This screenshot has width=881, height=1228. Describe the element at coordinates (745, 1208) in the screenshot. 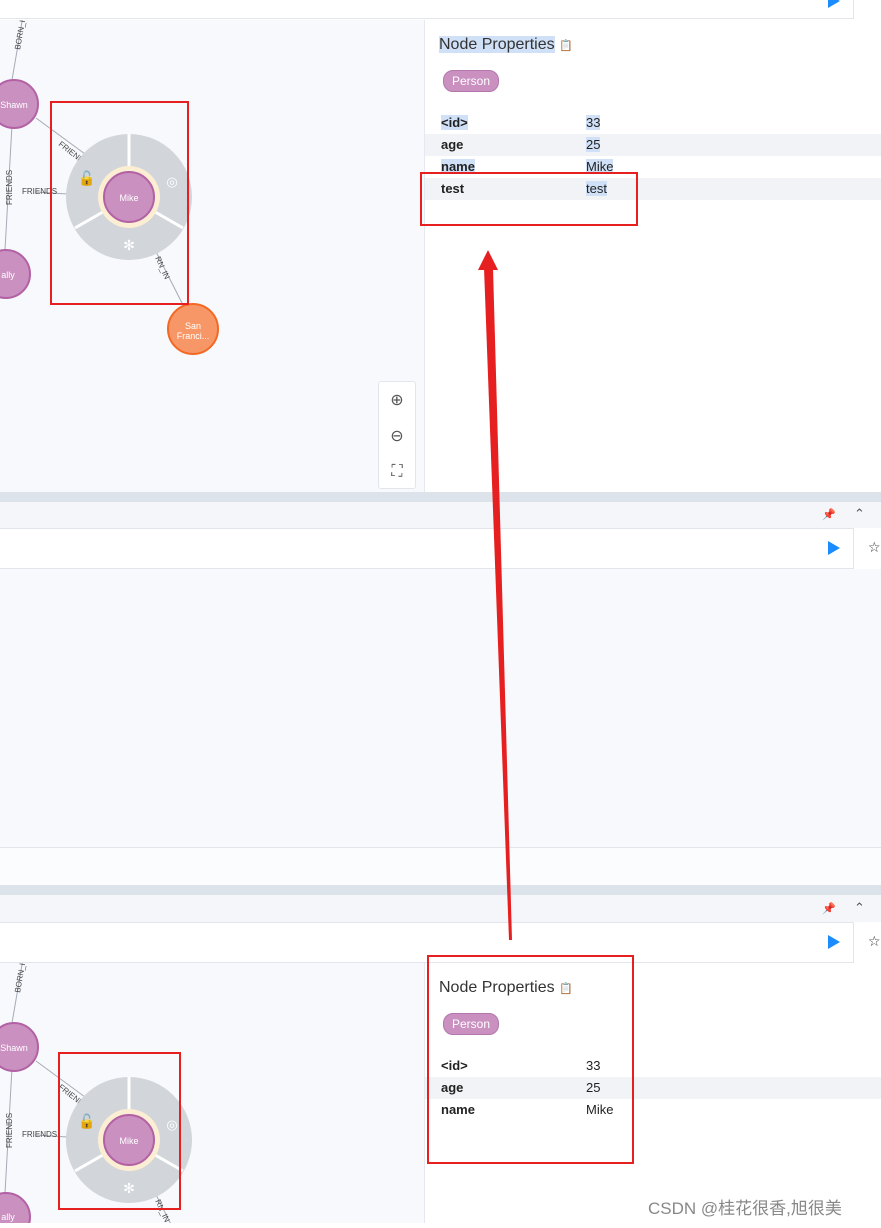

I see `watermark: CSDN @桂花很香,旭很美` at that location.